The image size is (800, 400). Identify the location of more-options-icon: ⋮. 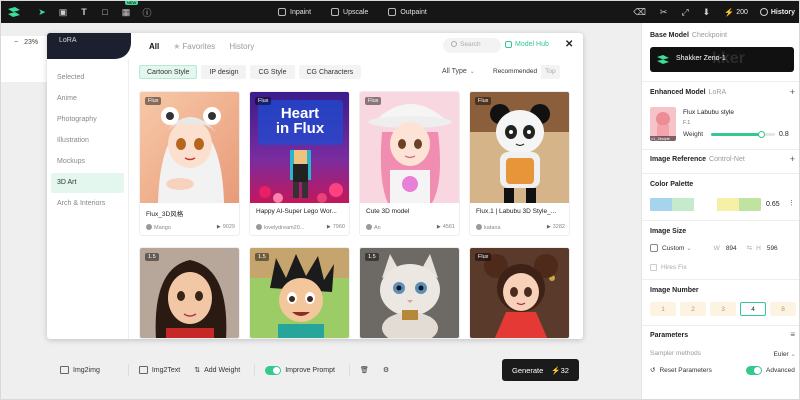
(791, 203).